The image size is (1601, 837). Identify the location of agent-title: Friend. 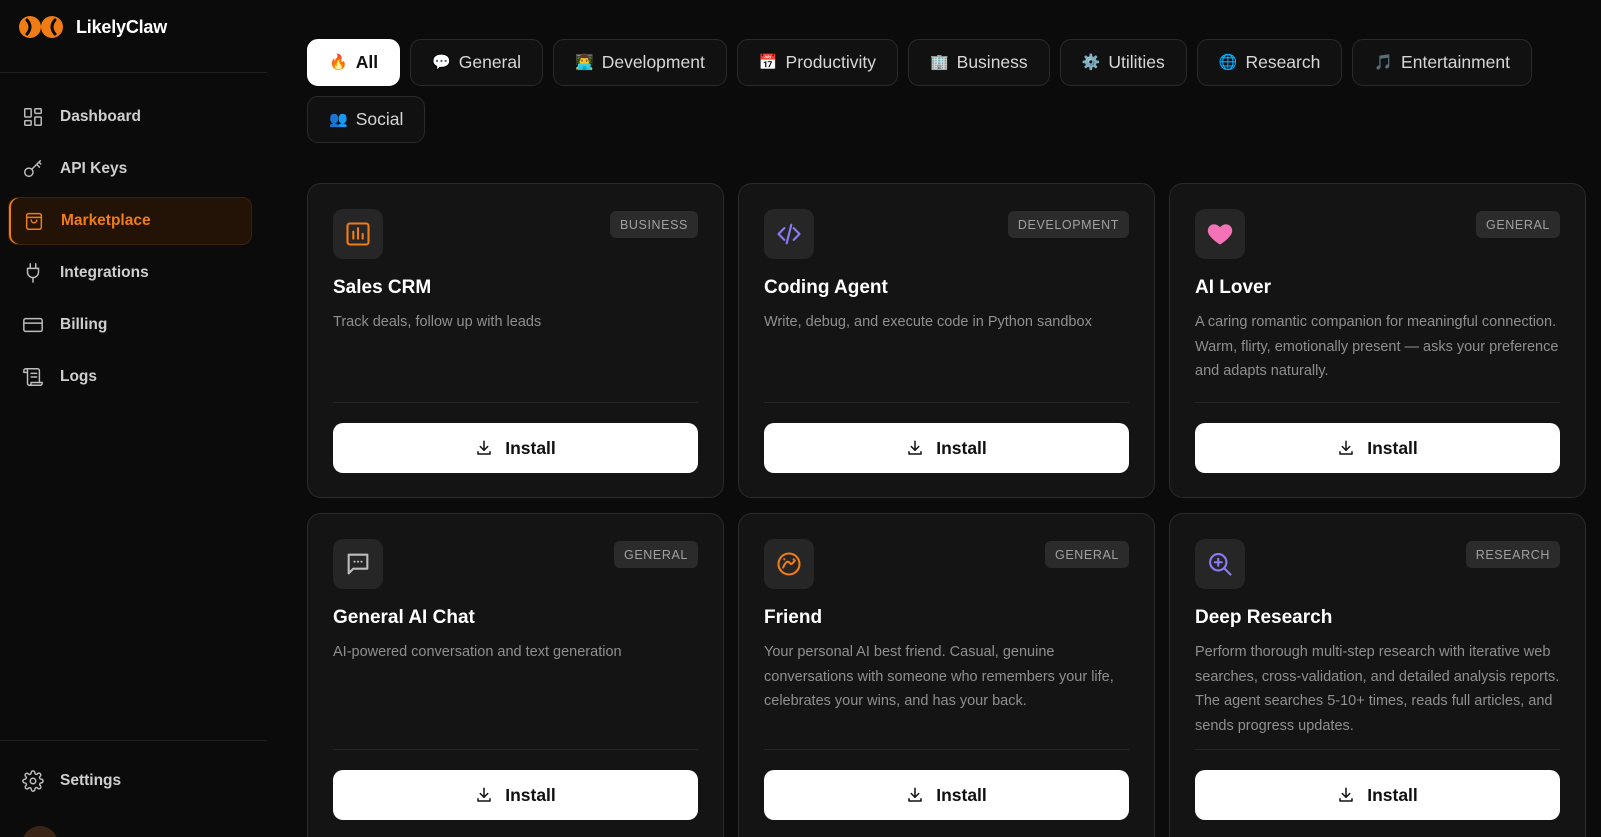
(793, 617).